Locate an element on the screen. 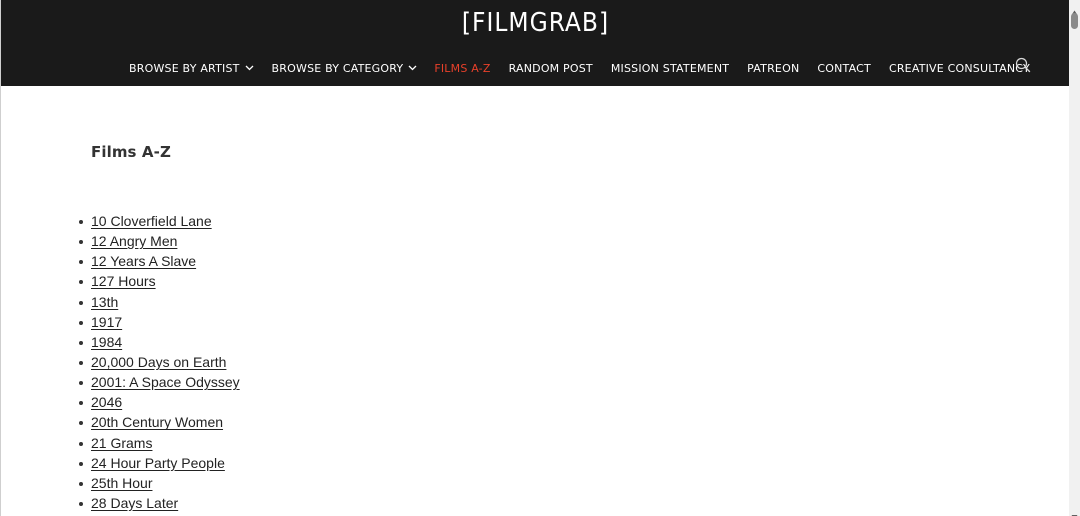  nav-item-label: MISSION STATEMENT is located at coordinates (670, 68).